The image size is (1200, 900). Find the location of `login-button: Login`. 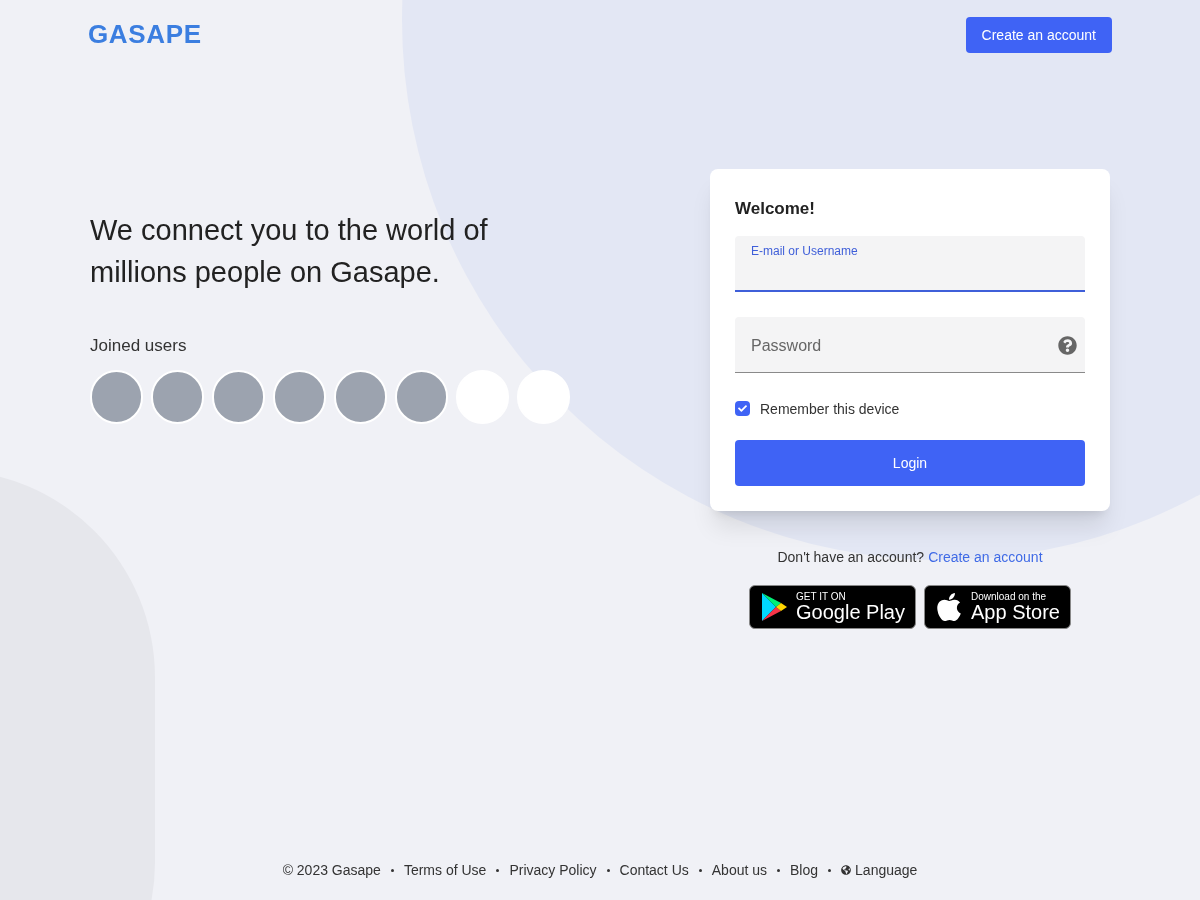

login-button: Login is located at coordinates (910, 462).